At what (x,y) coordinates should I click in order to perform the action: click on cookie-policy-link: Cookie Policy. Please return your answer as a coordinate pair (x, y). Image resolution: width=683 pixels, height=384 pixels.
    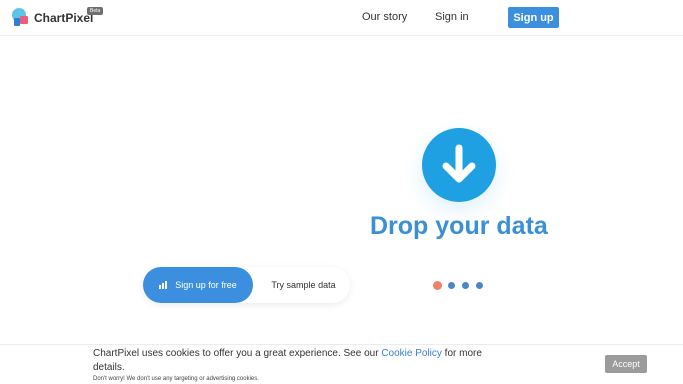
    Looking at the image, I should click on (411, 353).